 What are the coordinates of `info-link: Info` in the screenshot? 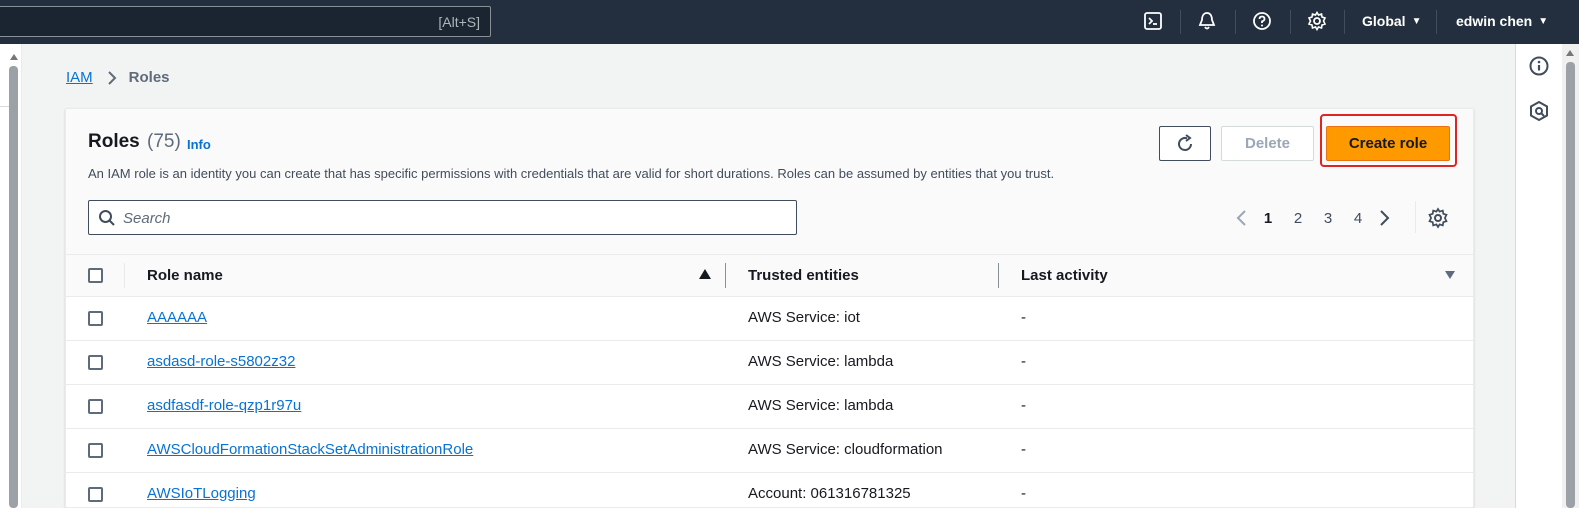 It's located at (199, 144).